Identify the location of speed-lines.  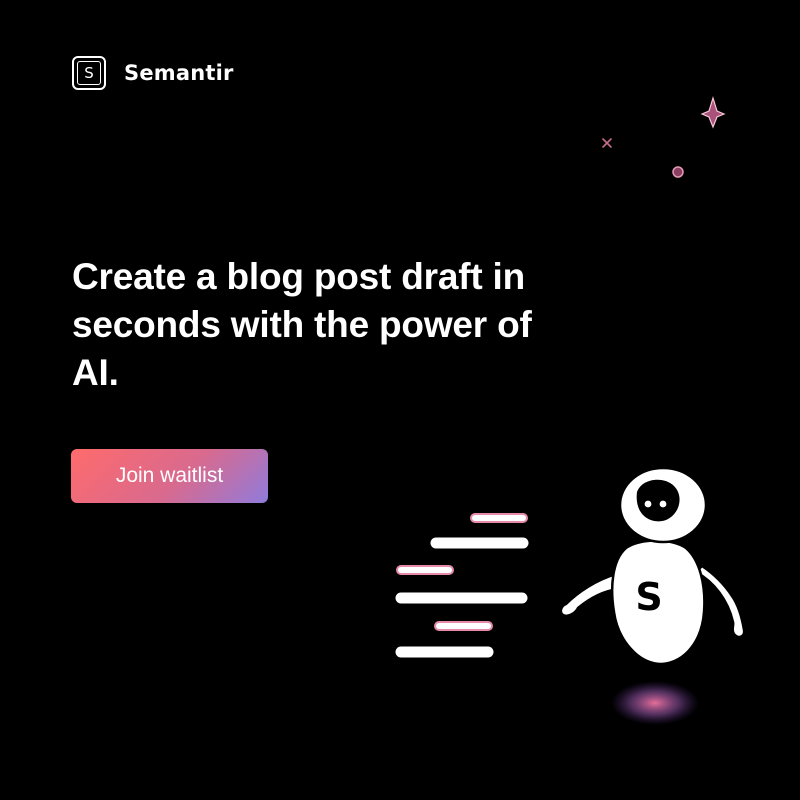
(462, 585).